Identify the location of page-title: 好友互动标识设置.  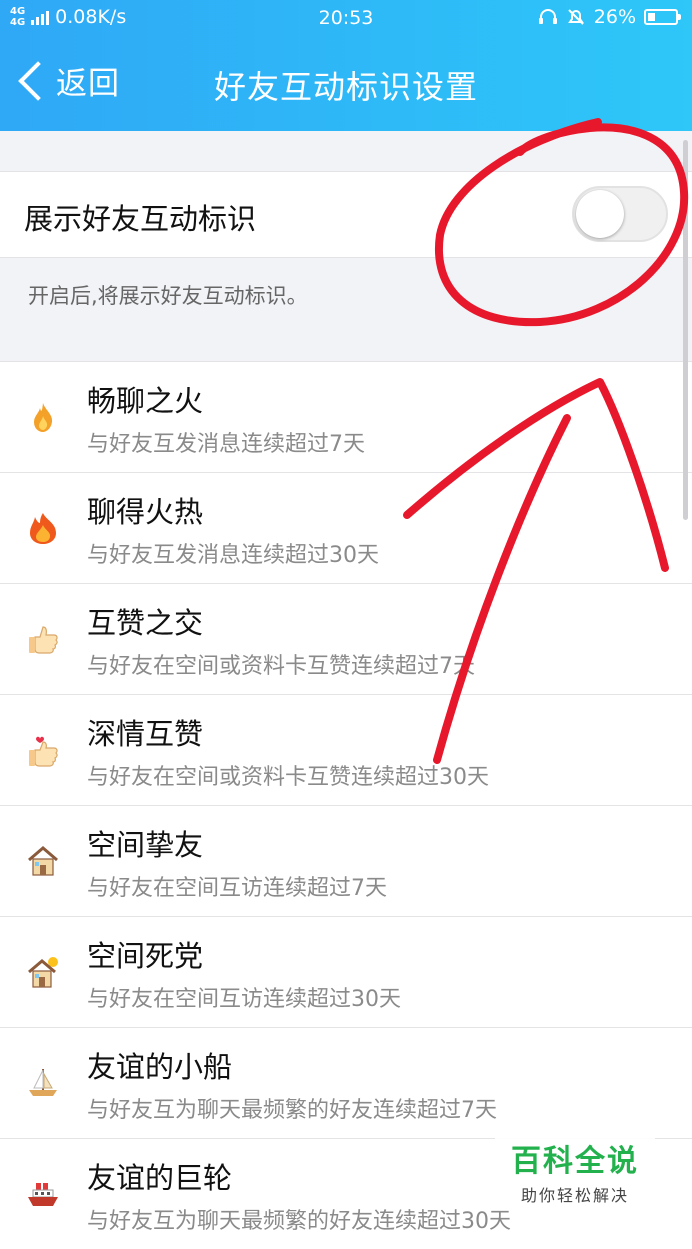
(345, 87).